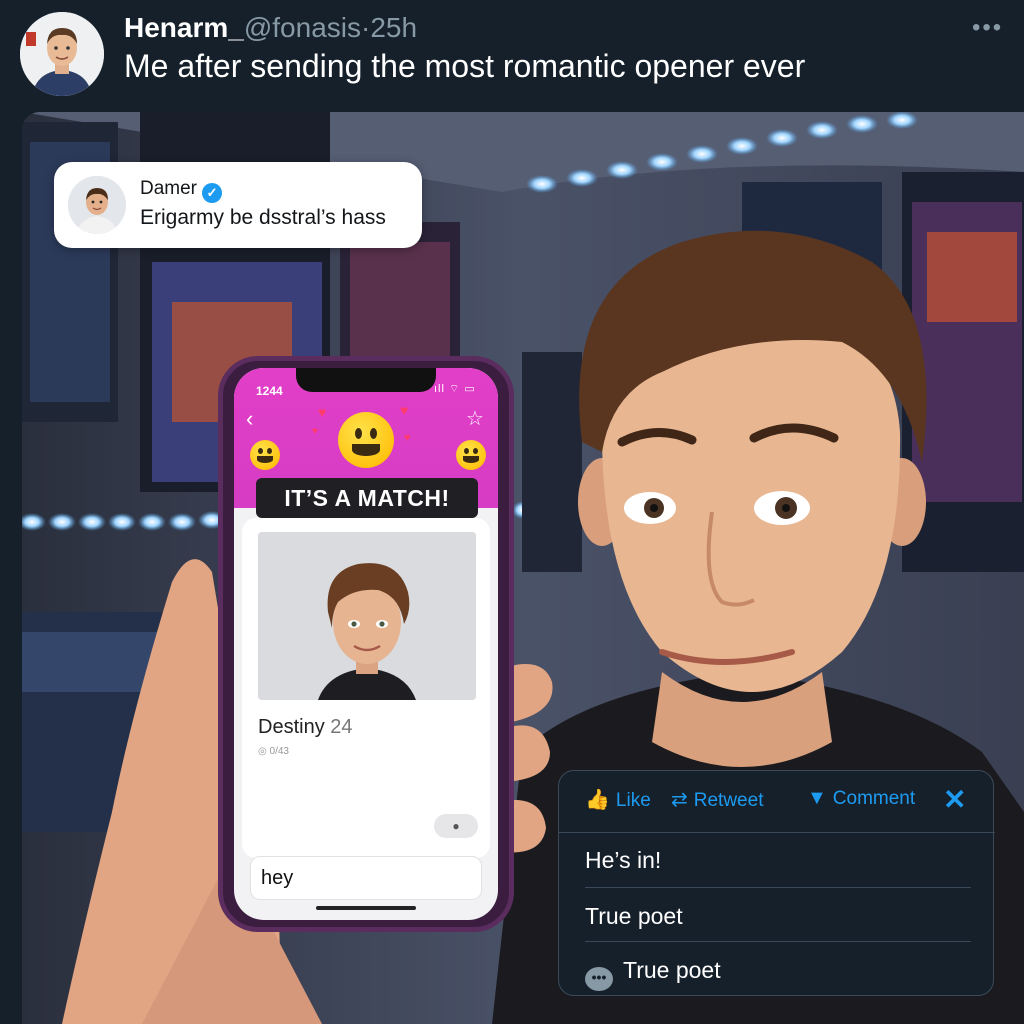  I want to click on smiley-emoji-icon, so click(366, 440).